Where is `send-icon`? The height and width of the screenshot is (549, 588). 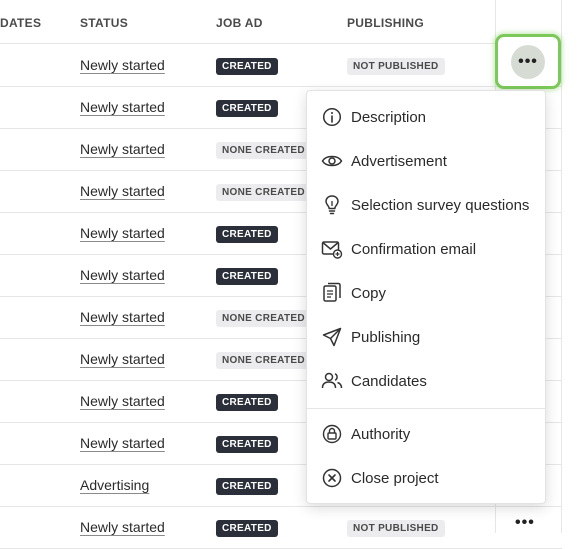 send-icon is located at coordinates (332, 337).